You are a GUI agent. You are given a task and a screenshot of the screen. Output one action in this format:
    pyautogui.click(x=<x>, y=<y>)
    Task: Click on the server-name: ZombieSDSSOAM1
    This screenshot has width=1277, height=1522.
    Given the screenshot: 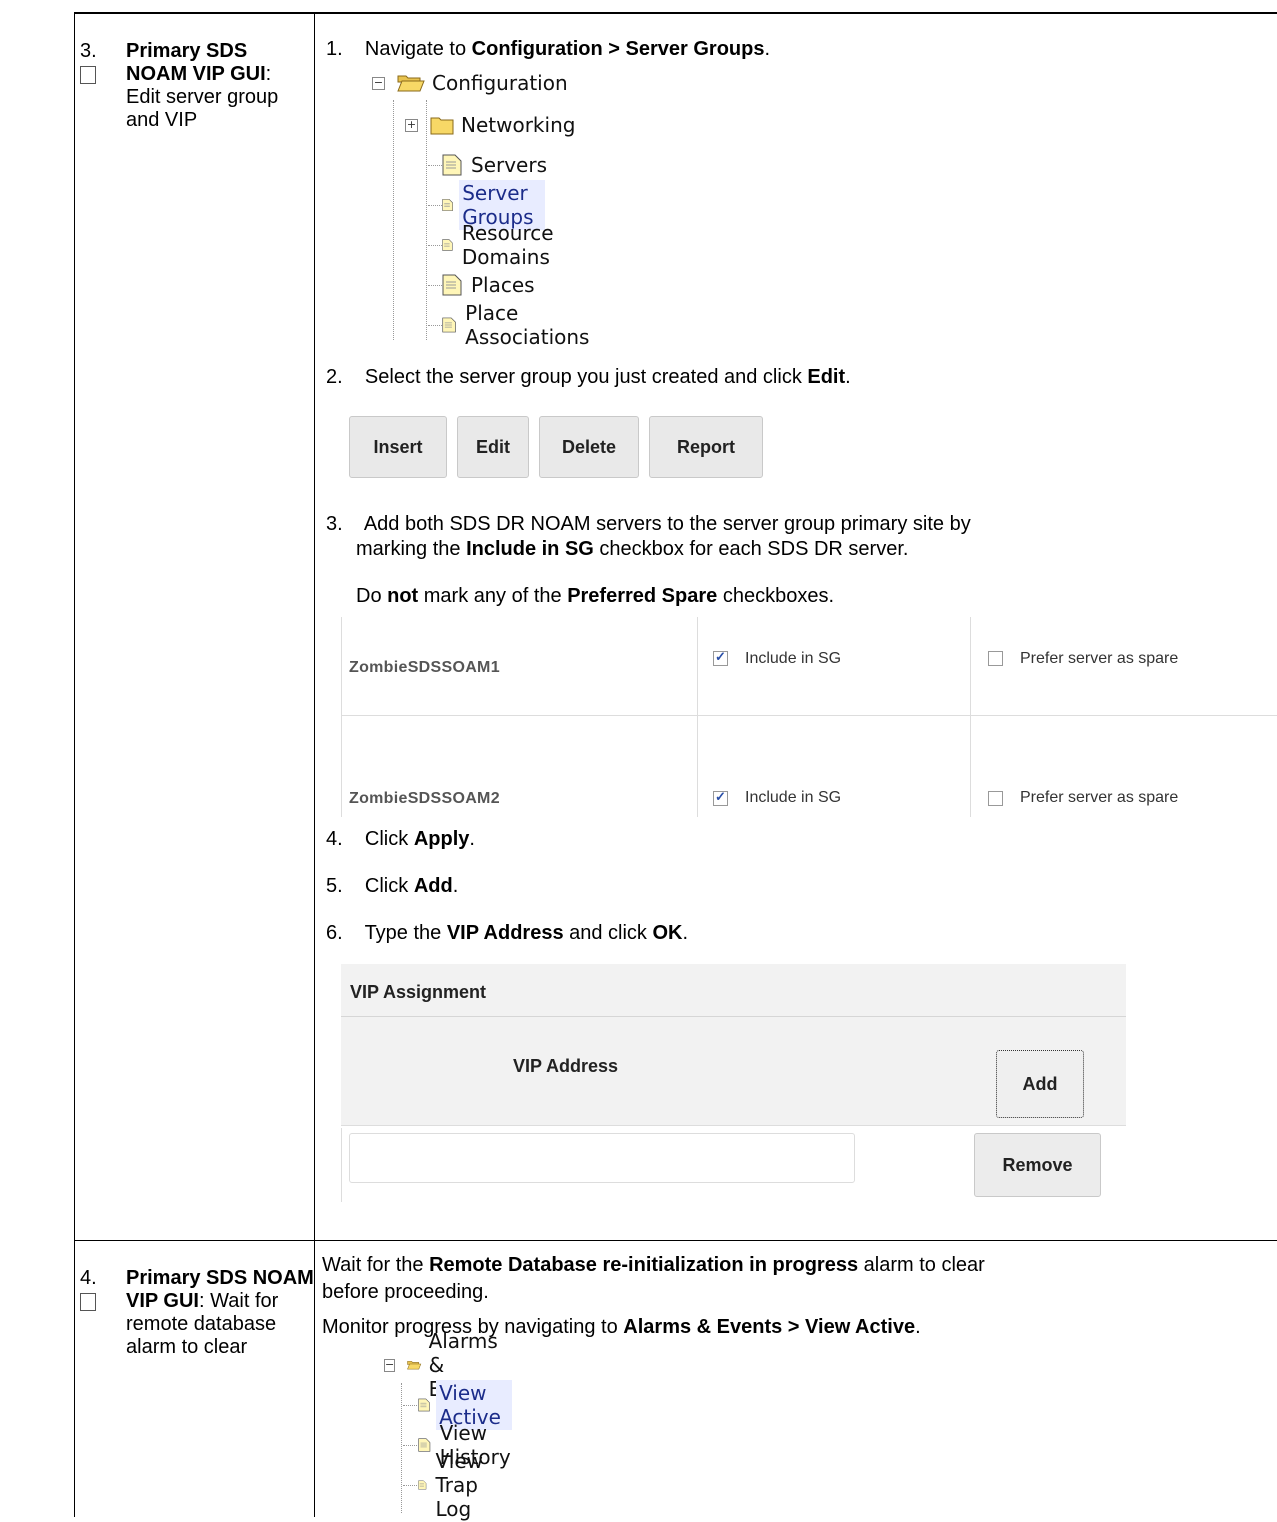 What is the action you would take?
    pyautogui.click(x=424, y=667)
    